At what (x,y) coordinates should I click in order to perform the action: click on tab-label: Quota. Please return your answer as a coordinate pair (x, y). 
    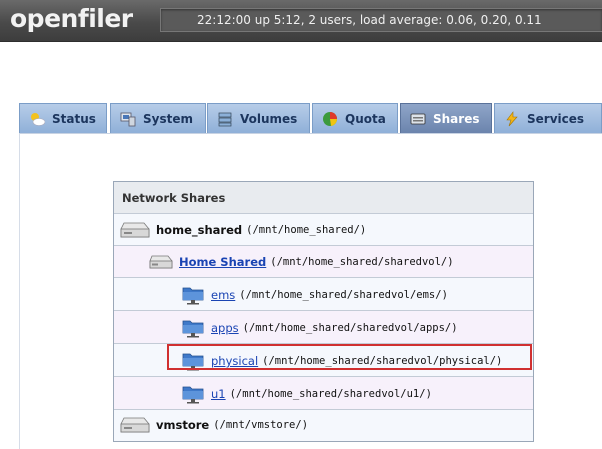
    Looking at the image, I should click on (365, 118).